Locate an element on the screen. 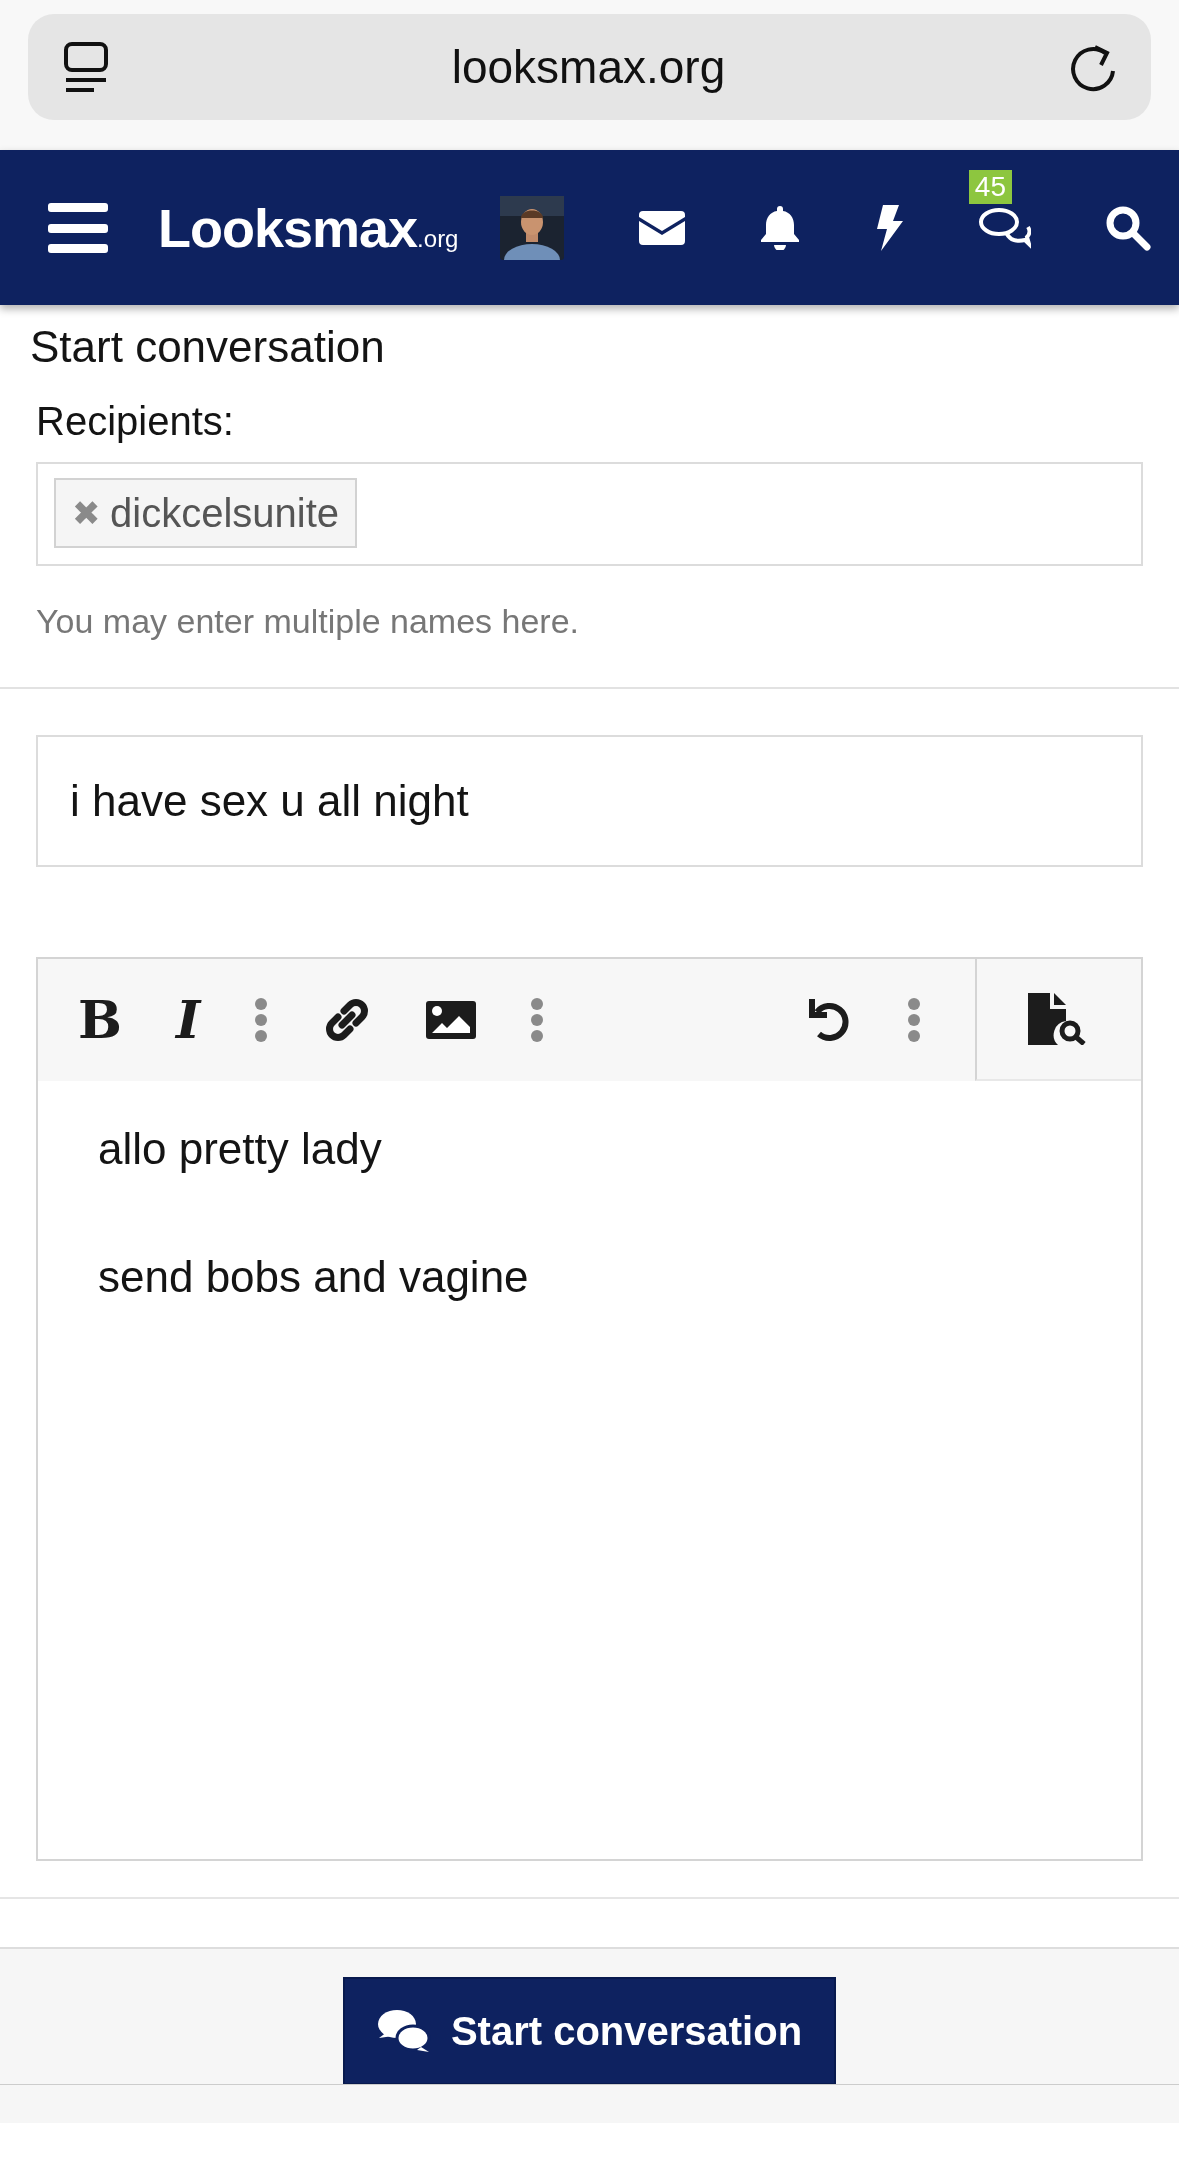 This screenshot has width=1179, height=2167. title-field: i have sex u all night is located at coordinates (589, 801).